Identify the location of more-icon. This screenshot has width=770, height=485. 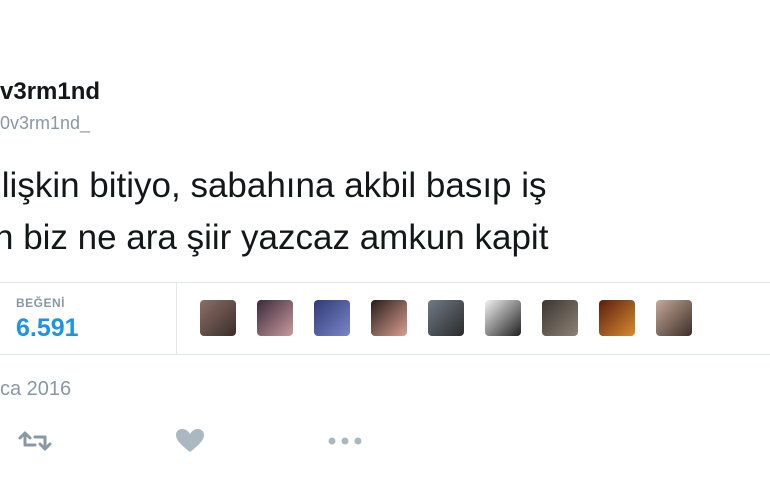
(345, 441).